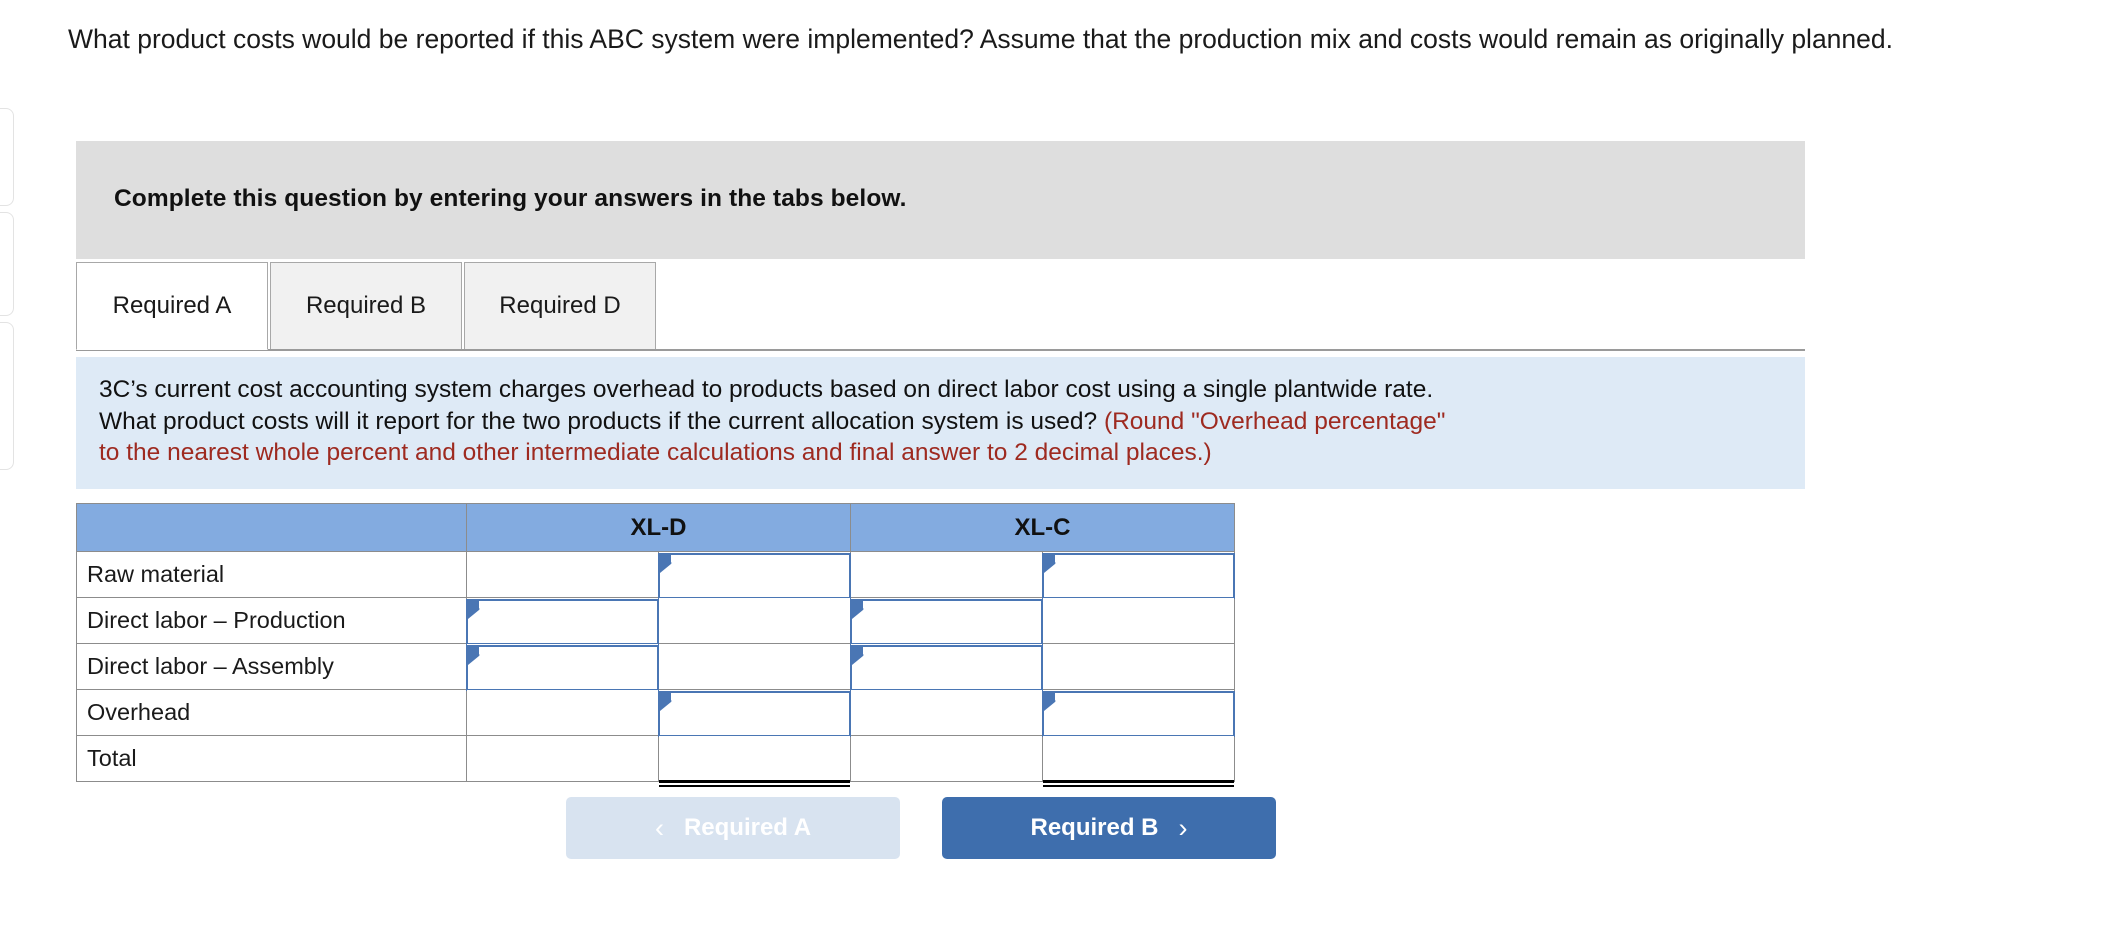 The height and width of the screenshot is (952, 2108). I want to click on chevron-left-icon: ‹, so click(659, 827).